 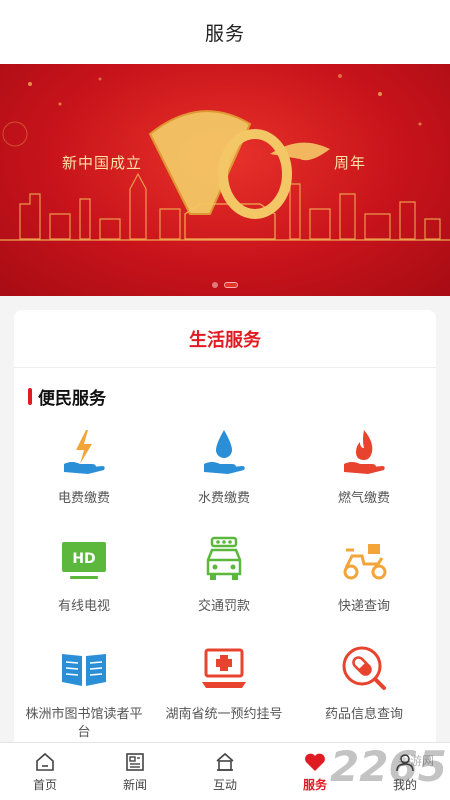 What do you see at coordinates (84, 723) in the screenshot?
I see `service-label: 株洲市图书馆读者平台` at bounding box center [84, 723].